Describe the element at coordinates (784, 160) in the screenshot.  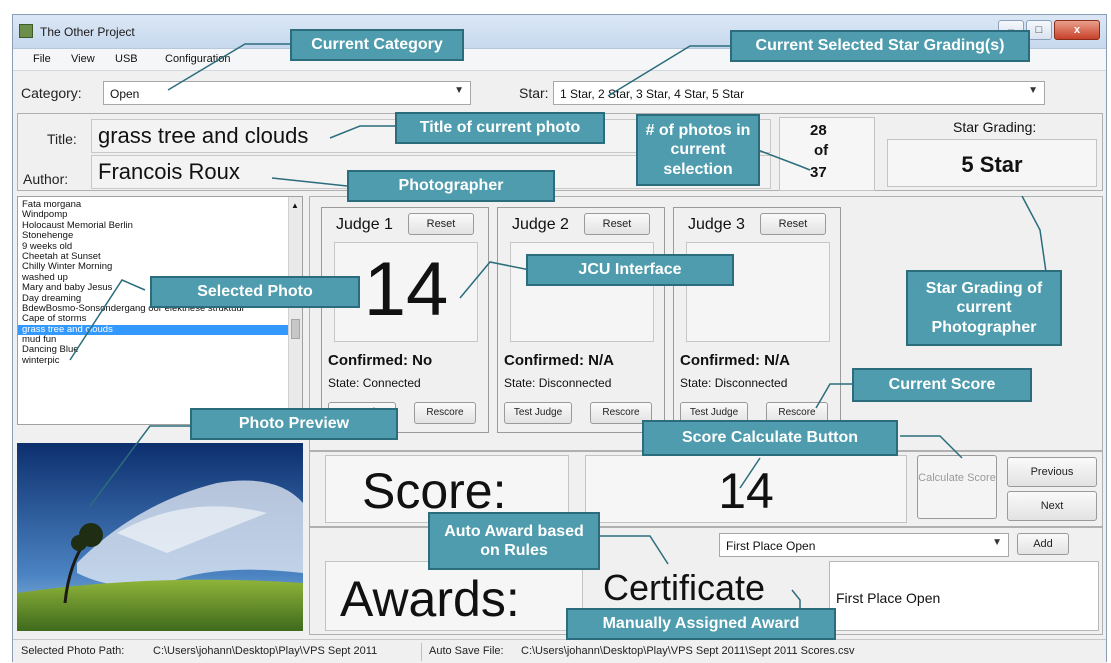
I see `connector-counter` at that location.